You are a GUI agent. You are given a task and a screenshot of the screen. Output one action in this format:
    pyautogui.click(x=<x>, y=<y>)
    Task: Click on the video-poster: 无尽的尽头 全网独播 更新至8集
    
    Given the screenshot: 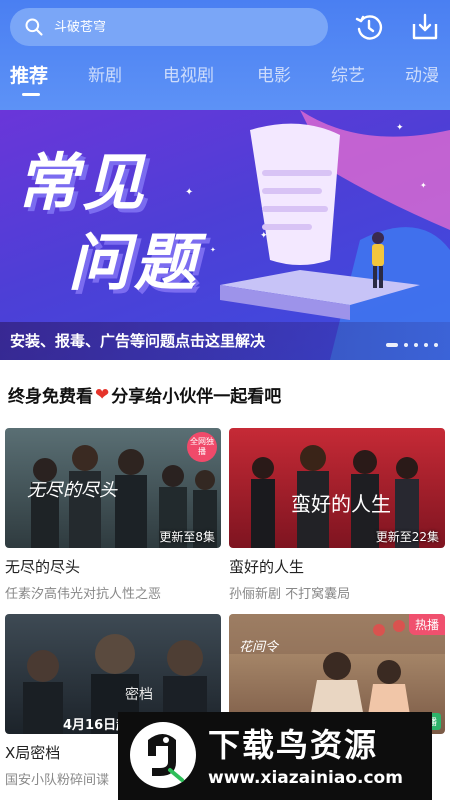 What is the action you would take?
    pyautogui.click(x=113, y=488)
    